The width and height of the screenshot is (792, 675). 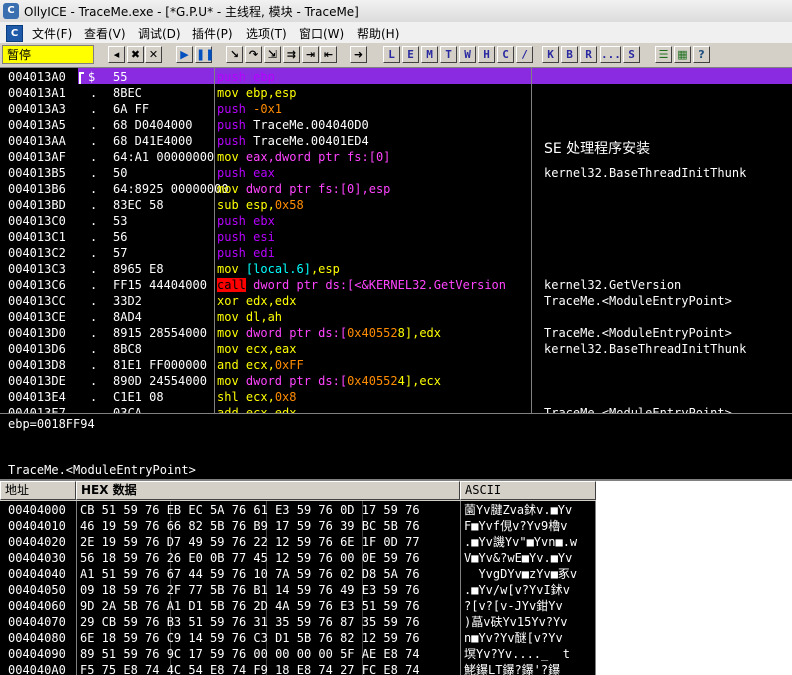 I want to click on disasm-row: 004013CE. 8AD4 mov dl,ah, so click(x=396, y=317).